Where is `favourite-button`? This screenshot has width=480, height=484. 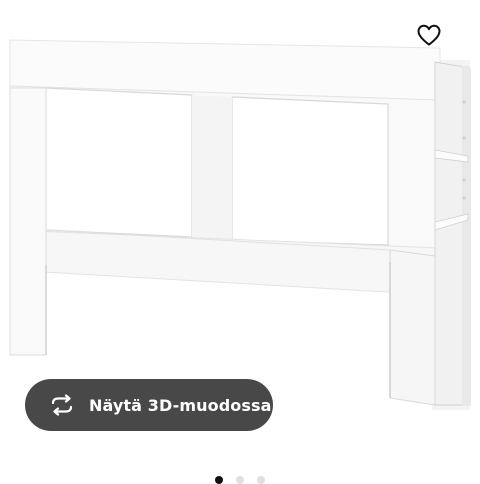 favourite-button is located at coordinates (429, 35).